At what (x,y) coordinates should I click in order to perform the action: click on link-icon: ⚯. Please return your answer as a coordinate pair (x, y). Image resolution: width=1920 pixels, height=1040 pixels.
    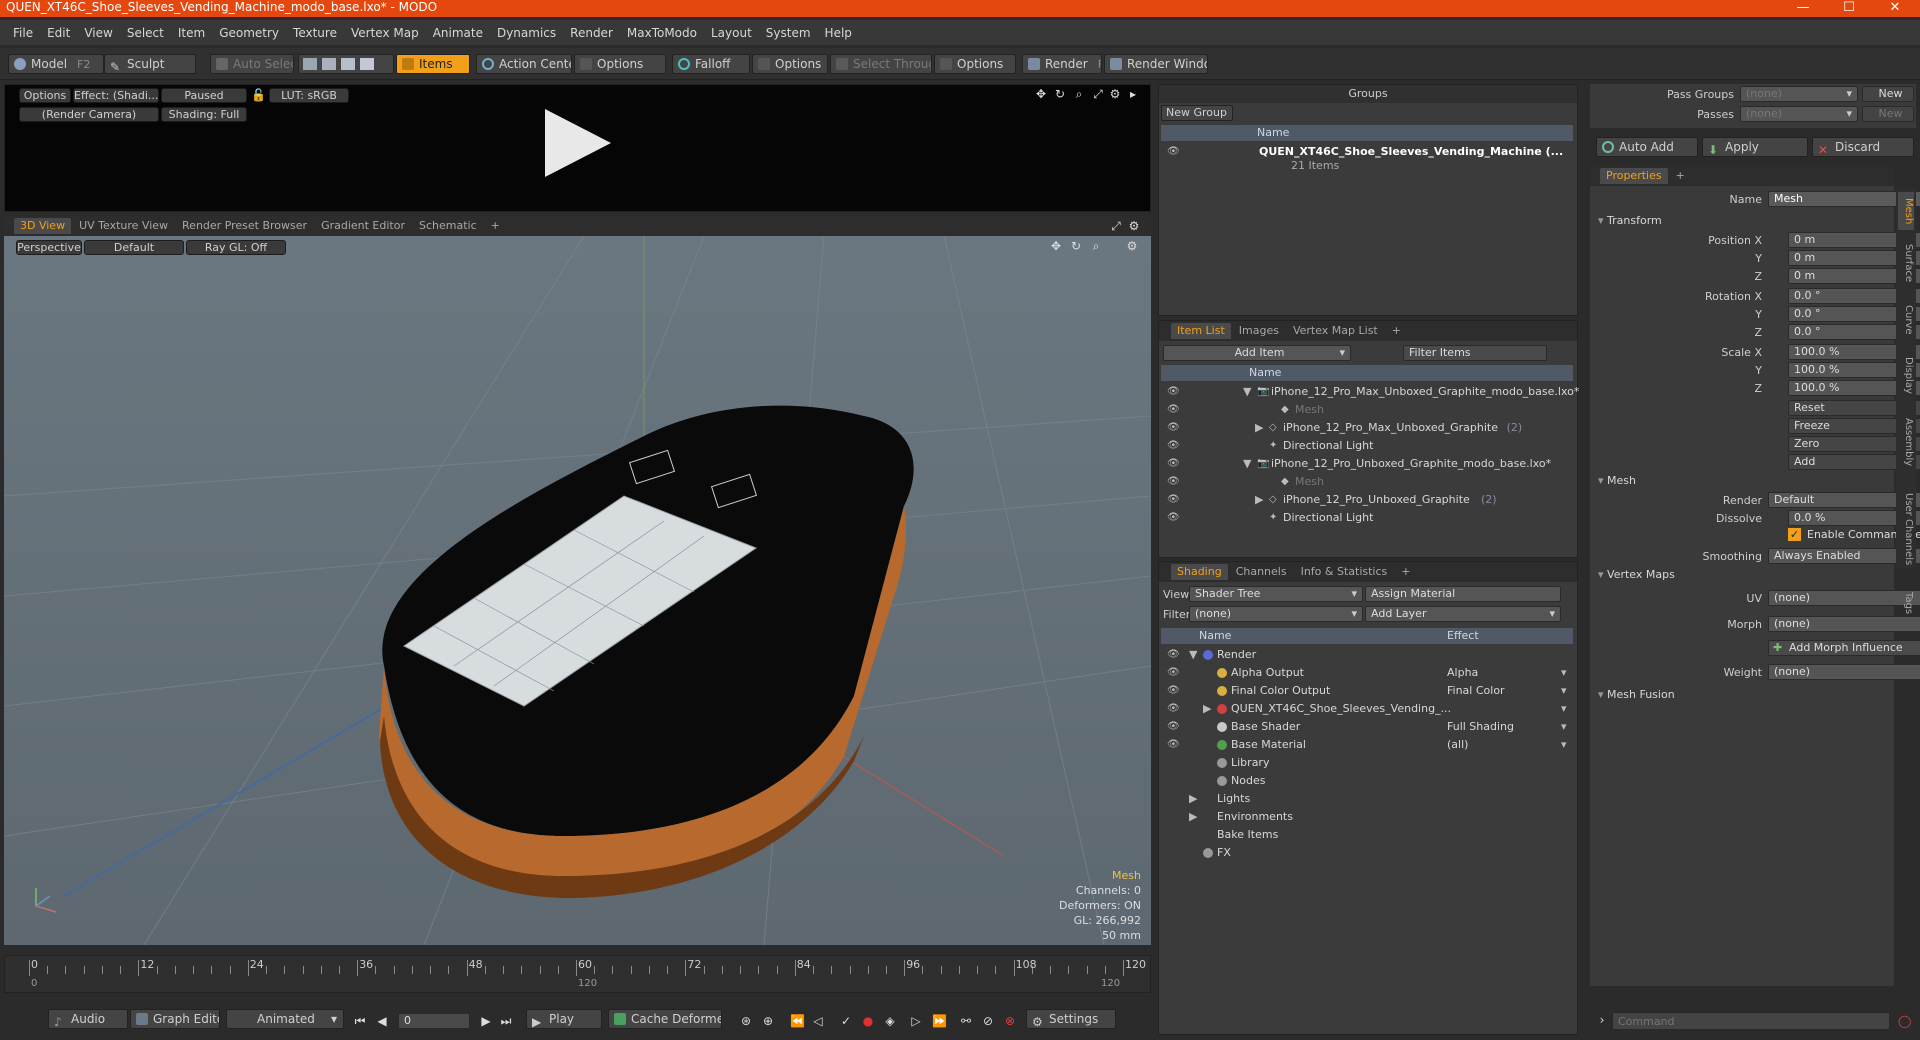
    Looking at the image, I should click on (966, 1021).